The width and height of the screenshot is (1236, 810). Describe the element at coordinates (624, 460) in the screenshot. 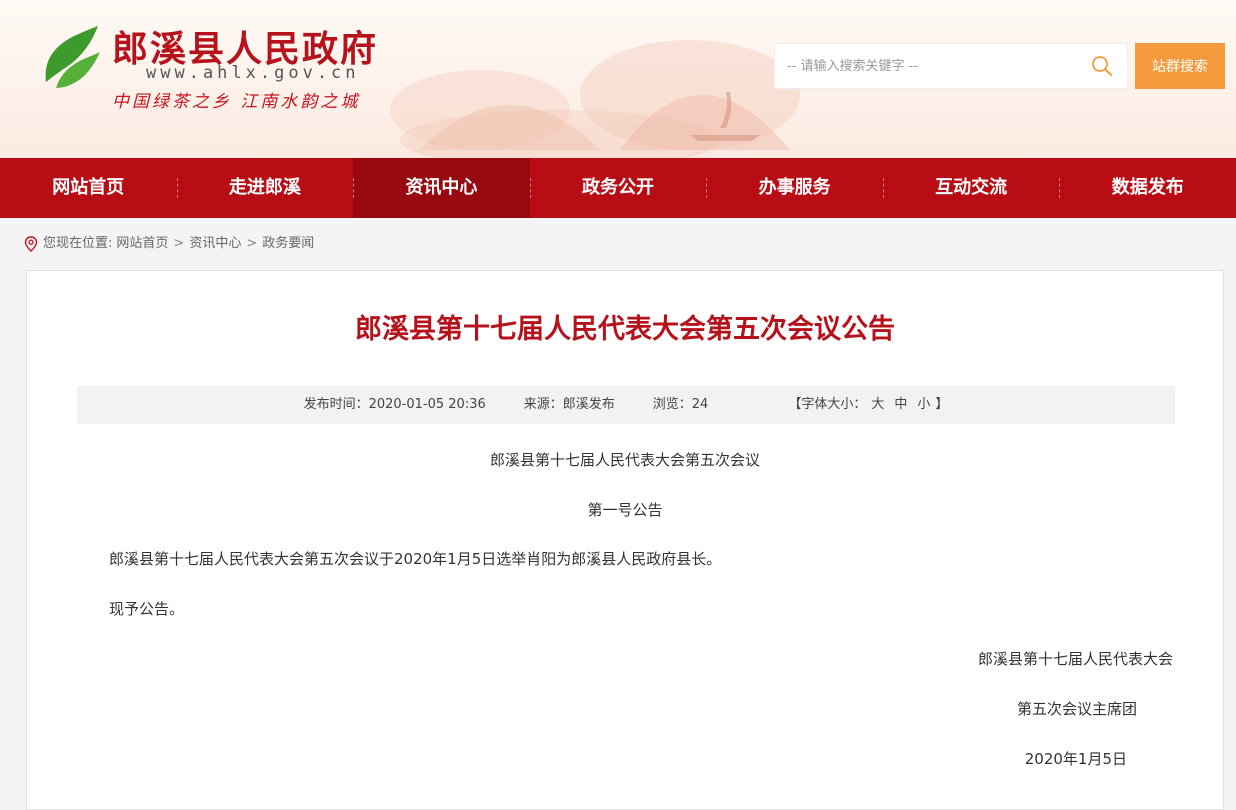

I see `body-heading-meeting: 郎溪县第十七届人民代表大会第五次会议` at that location.